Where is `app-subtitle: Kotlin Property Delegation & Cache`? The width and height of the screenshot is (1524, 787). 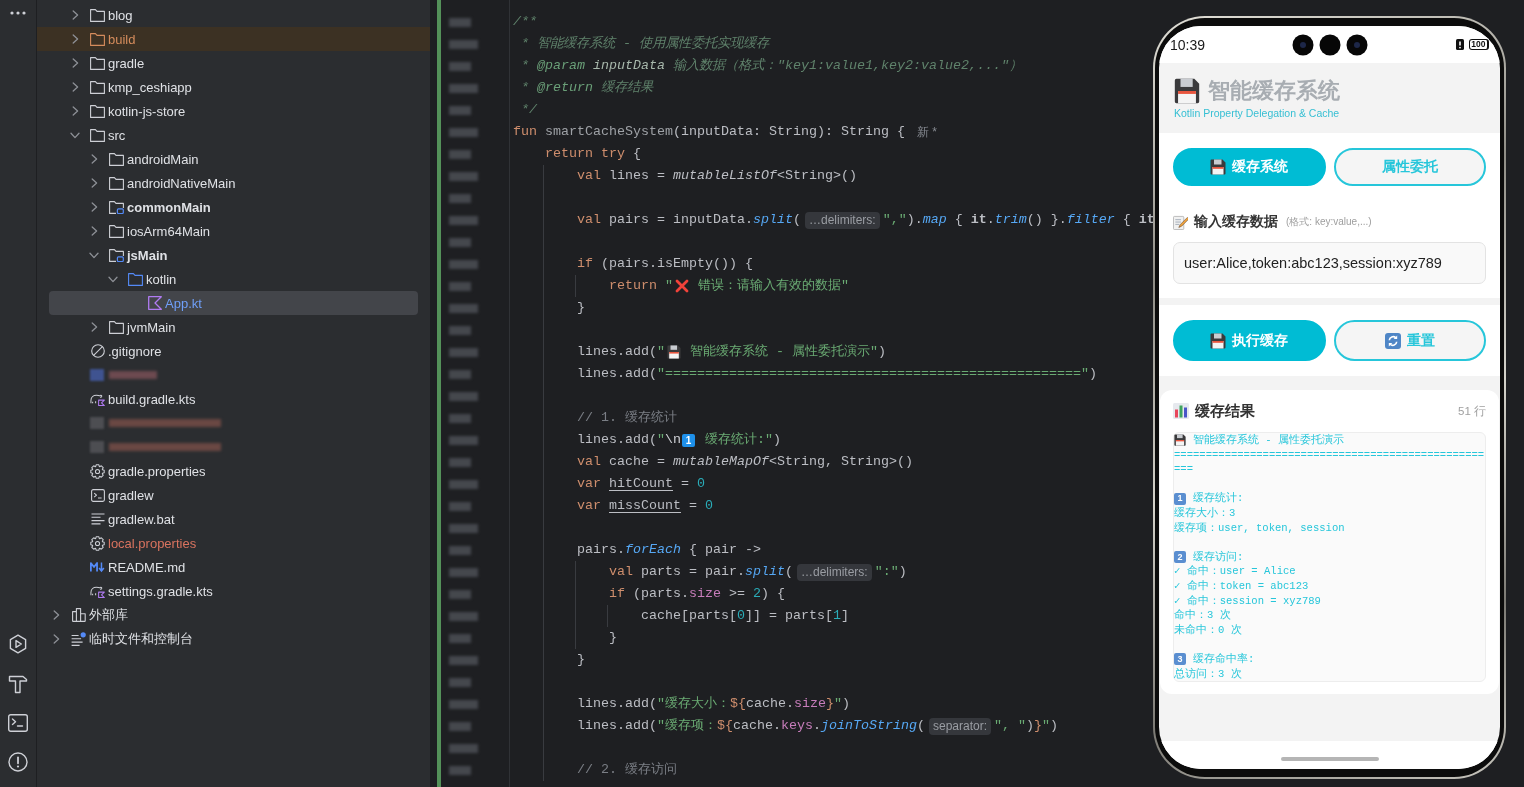
app-subtitle: Kotlin Property Delegation & Cache is located at coordinates (1257, 113).